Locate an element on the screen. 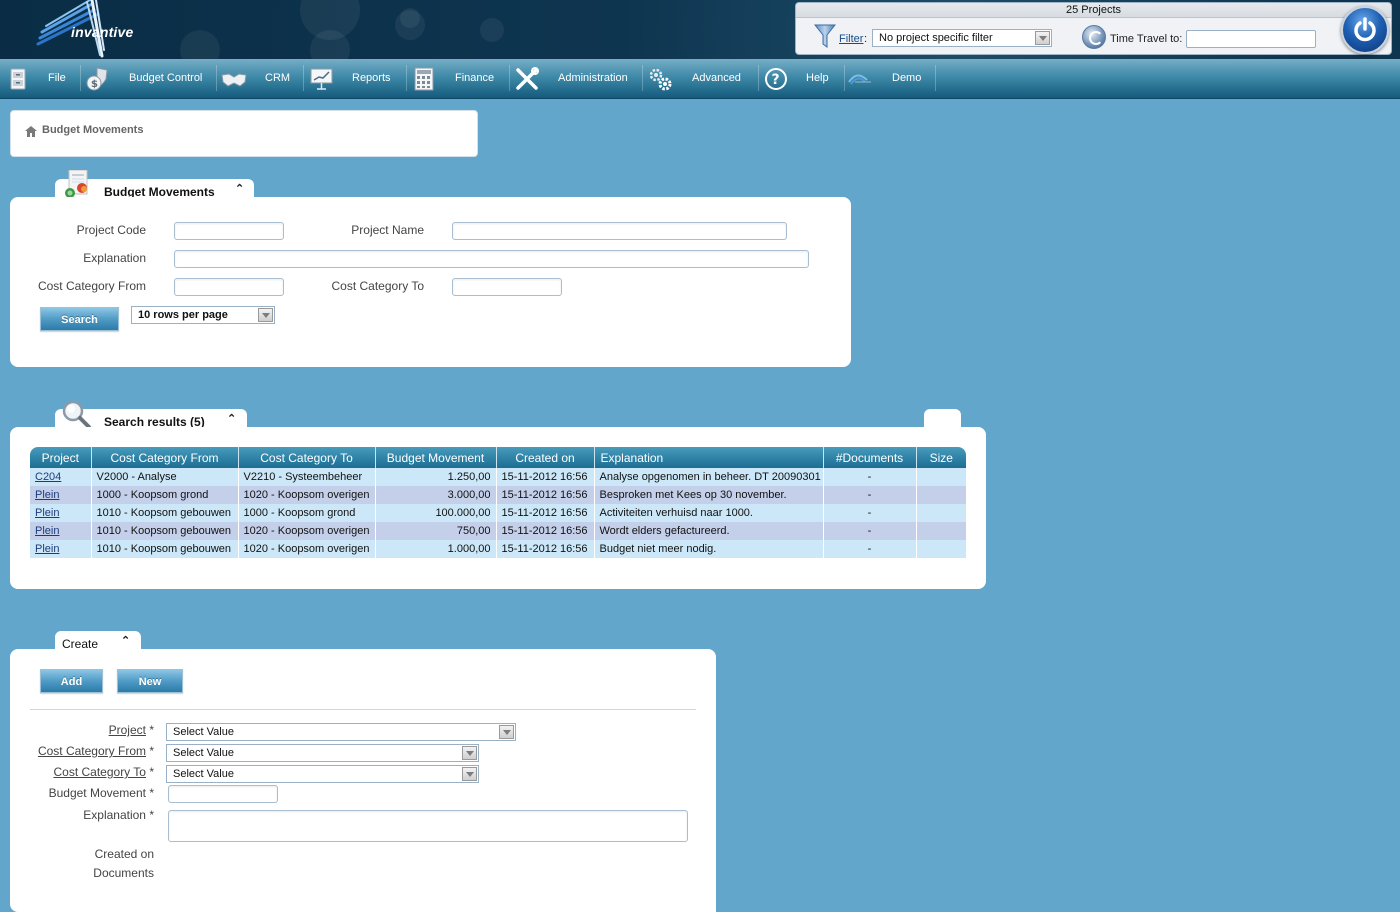 Image resolution: width=1400 pixels, height=912 pixels. budget-movement-field-label: Budget Movement * is located at coordinates (101, 793).